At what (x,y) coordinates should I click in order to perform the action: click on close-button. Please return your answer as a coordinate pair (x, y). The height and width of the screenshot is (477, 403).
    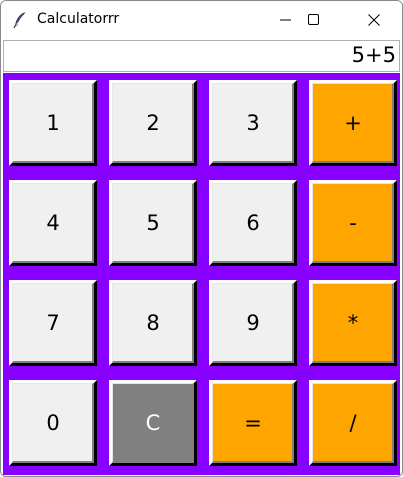
    Looking at the image, I should click on (374, 20).